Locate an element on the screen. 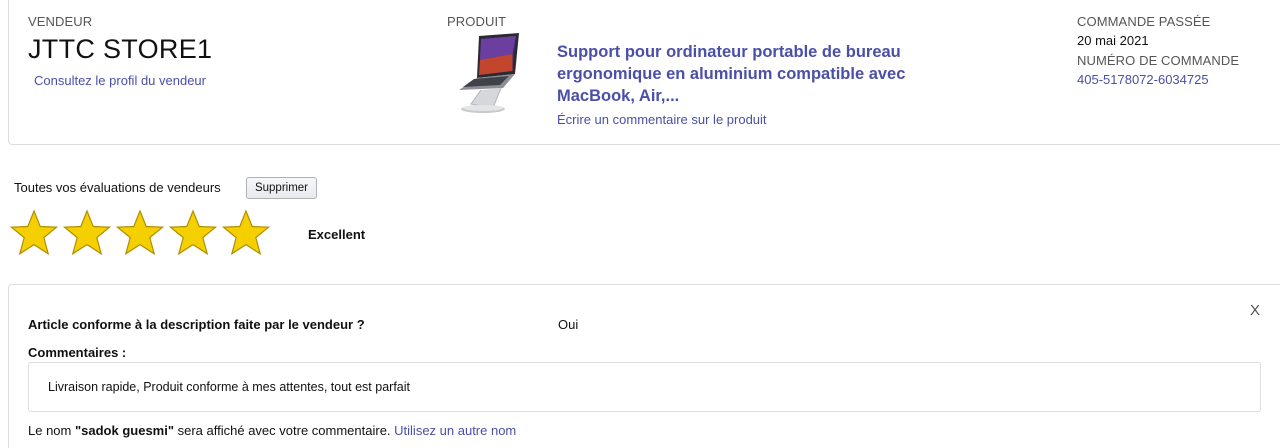  name-prefix: Le nom is located at coordinates (51, 430).